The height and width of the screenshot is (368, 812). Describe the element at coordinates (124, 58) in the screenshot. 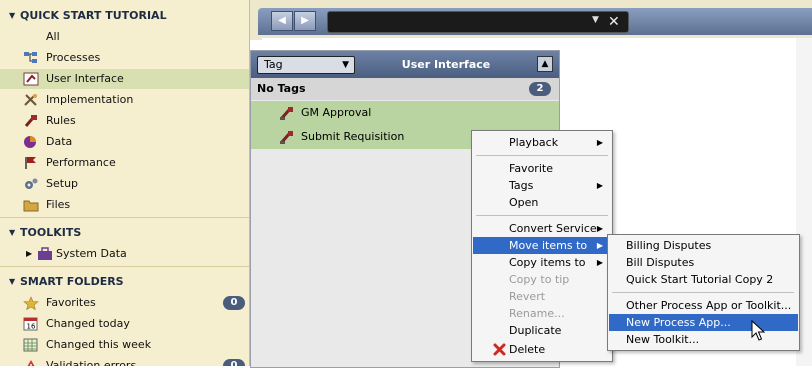

I see `tree-item-processes: Processes` at that location.